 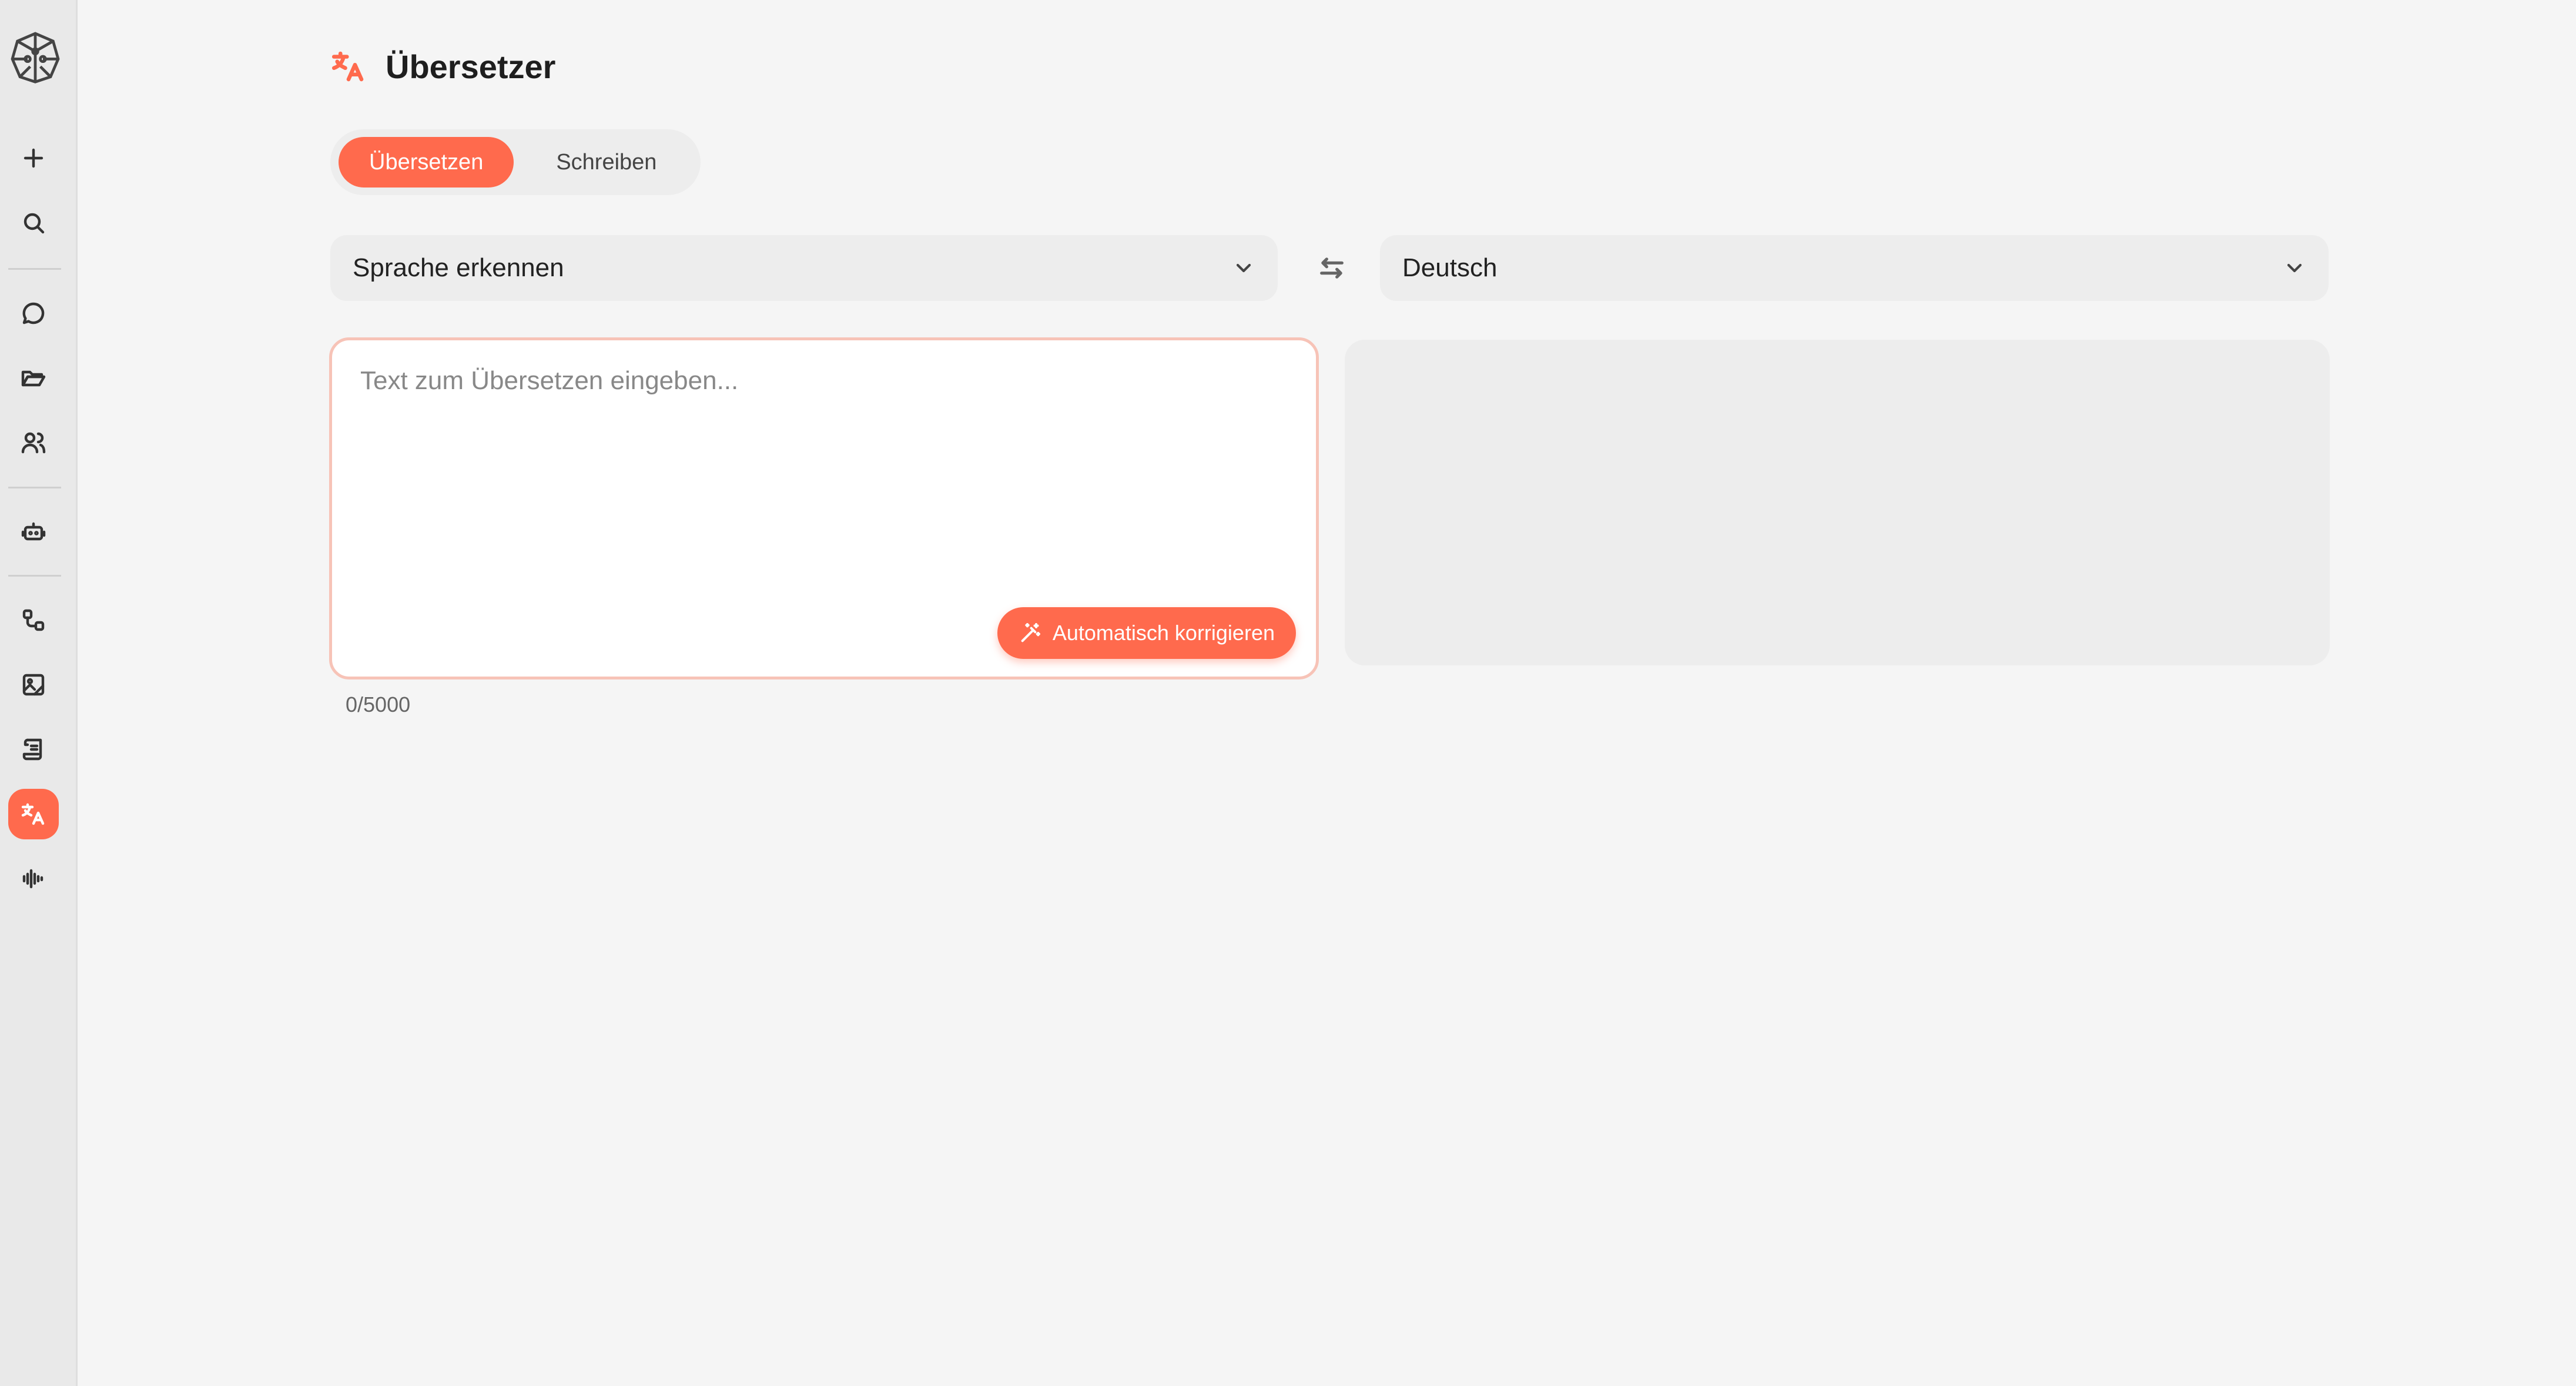 I want to click on workflow-icon, so click(x=33, y=620).